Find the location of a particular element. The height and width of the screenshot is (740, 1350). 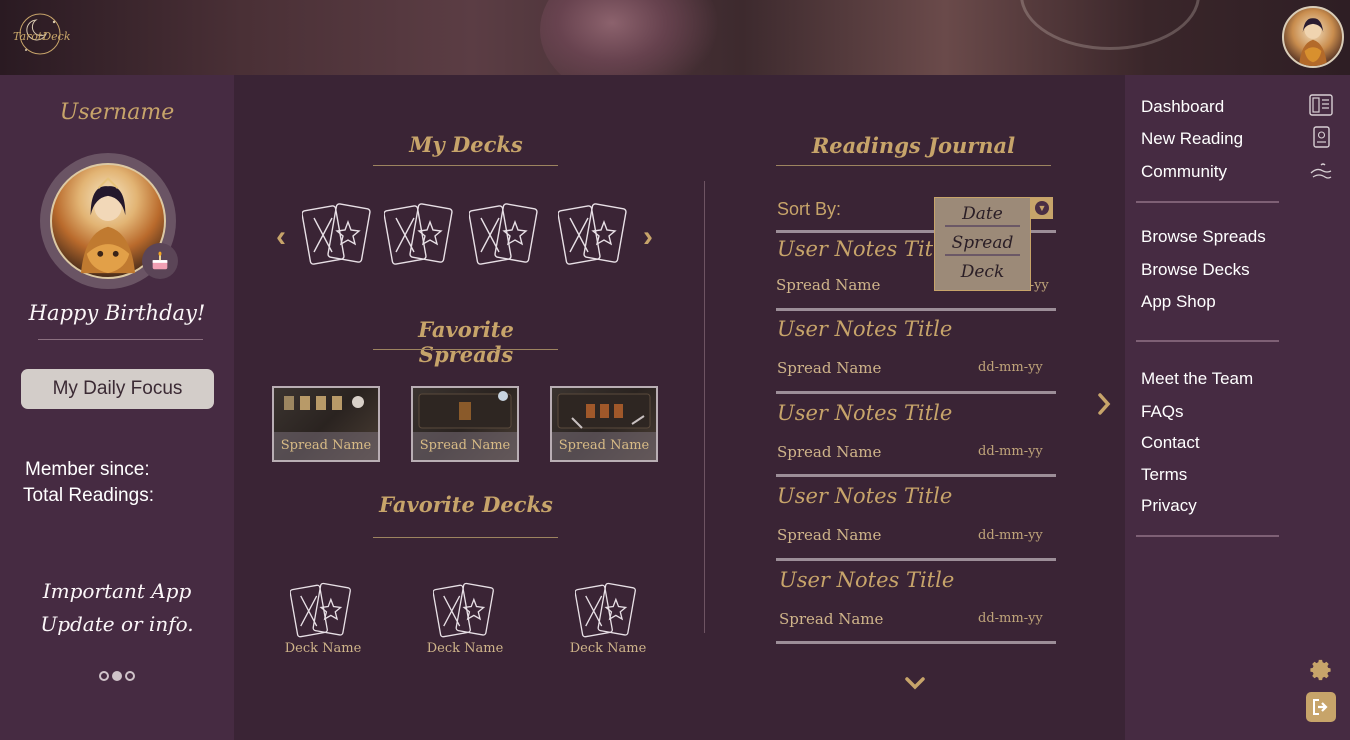

sort-by-label: Sort By: is located at coordinates (809, 209).